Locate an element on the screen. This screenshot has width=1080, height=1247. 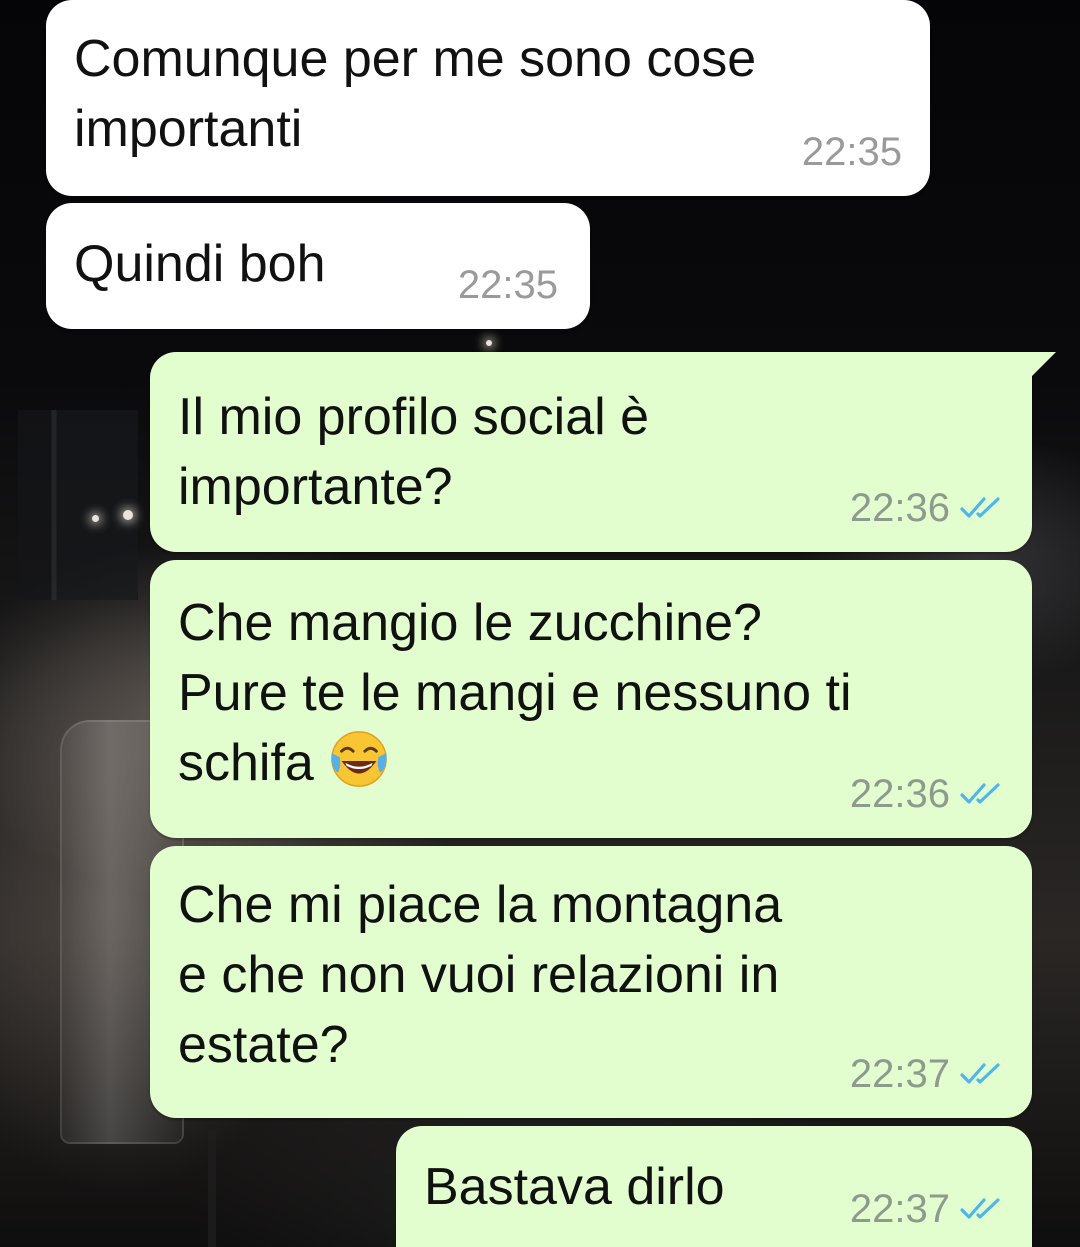
message-line: Che mangio le zucchine? is located at coordinates (470, 623).